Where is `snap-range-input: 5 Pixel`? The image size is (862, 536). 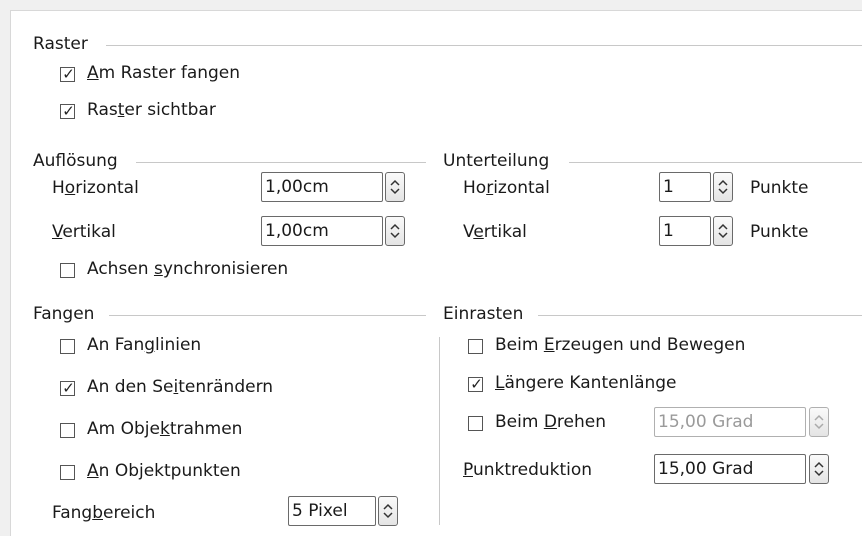
snap-range-input: 5 Pixel is located at coordinates (332, 511).